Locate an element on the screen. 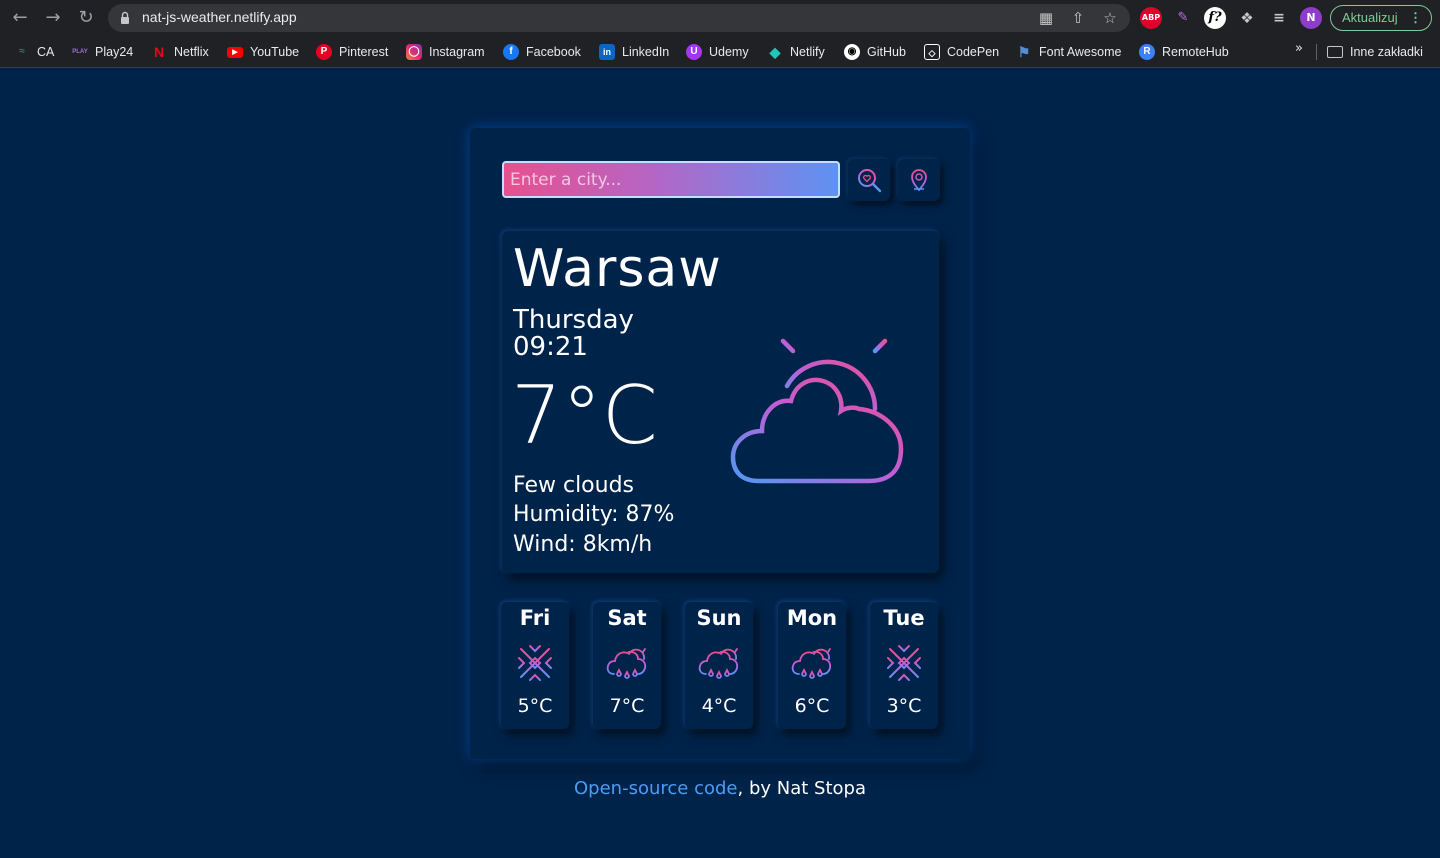  bookmarks-divider is located at coordinates (1316, 52).